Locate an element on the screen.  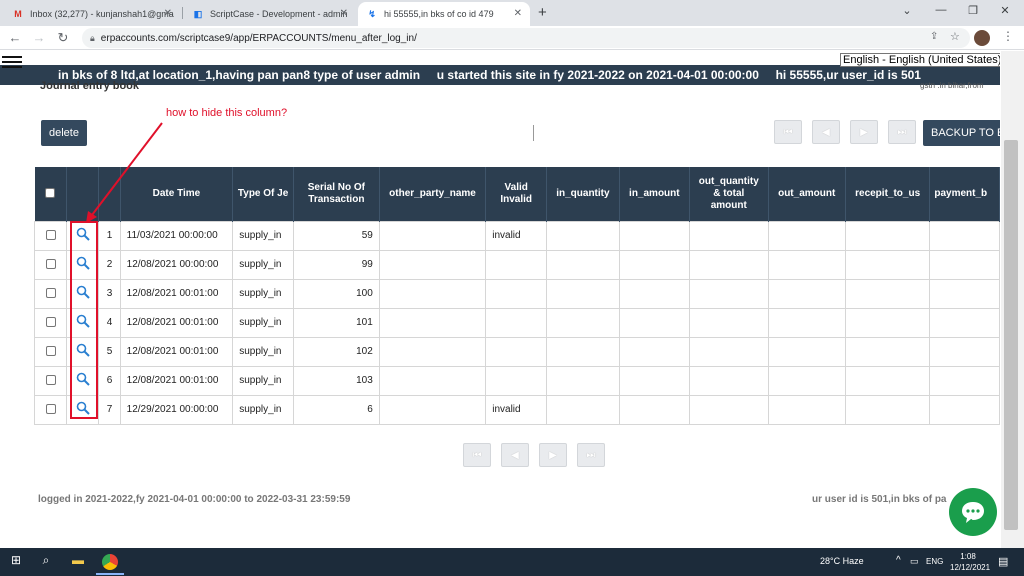
notification-icon: ▤ is located at coordinates (1003, 561).